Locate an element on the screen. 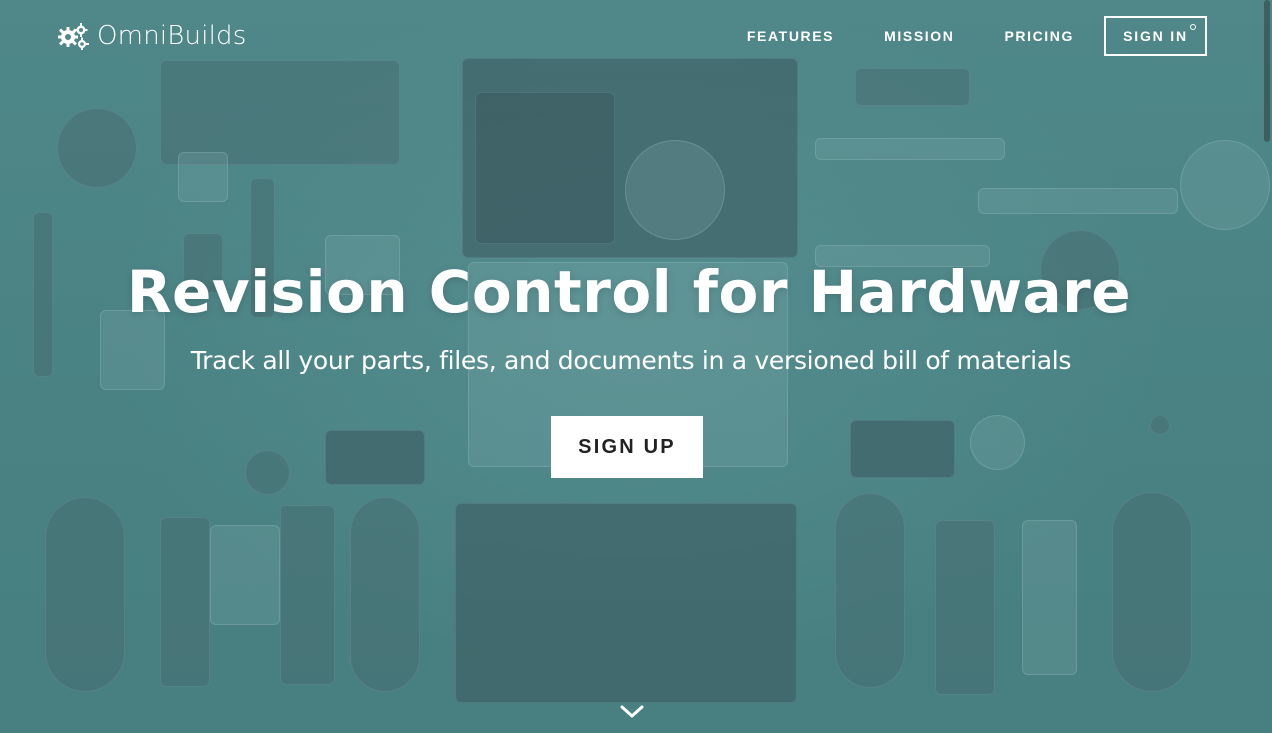 The image size is (1272, 733). sign-up-button: SIGN UP is located at coordinates (627, 447).